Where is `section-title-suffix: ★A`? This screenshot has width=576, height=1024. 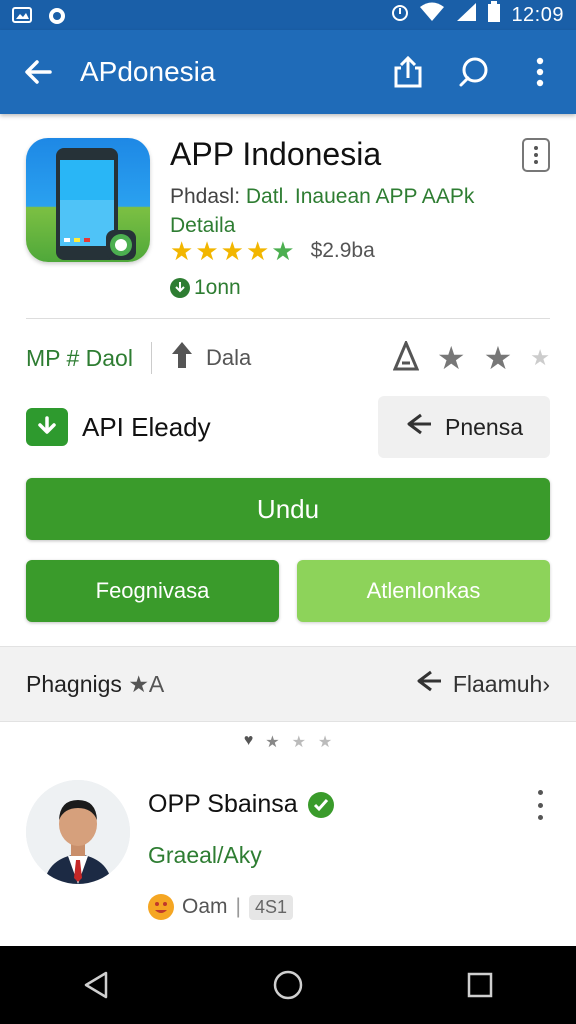
section-title-suffix: ★A is located at coordinates (146, 683).